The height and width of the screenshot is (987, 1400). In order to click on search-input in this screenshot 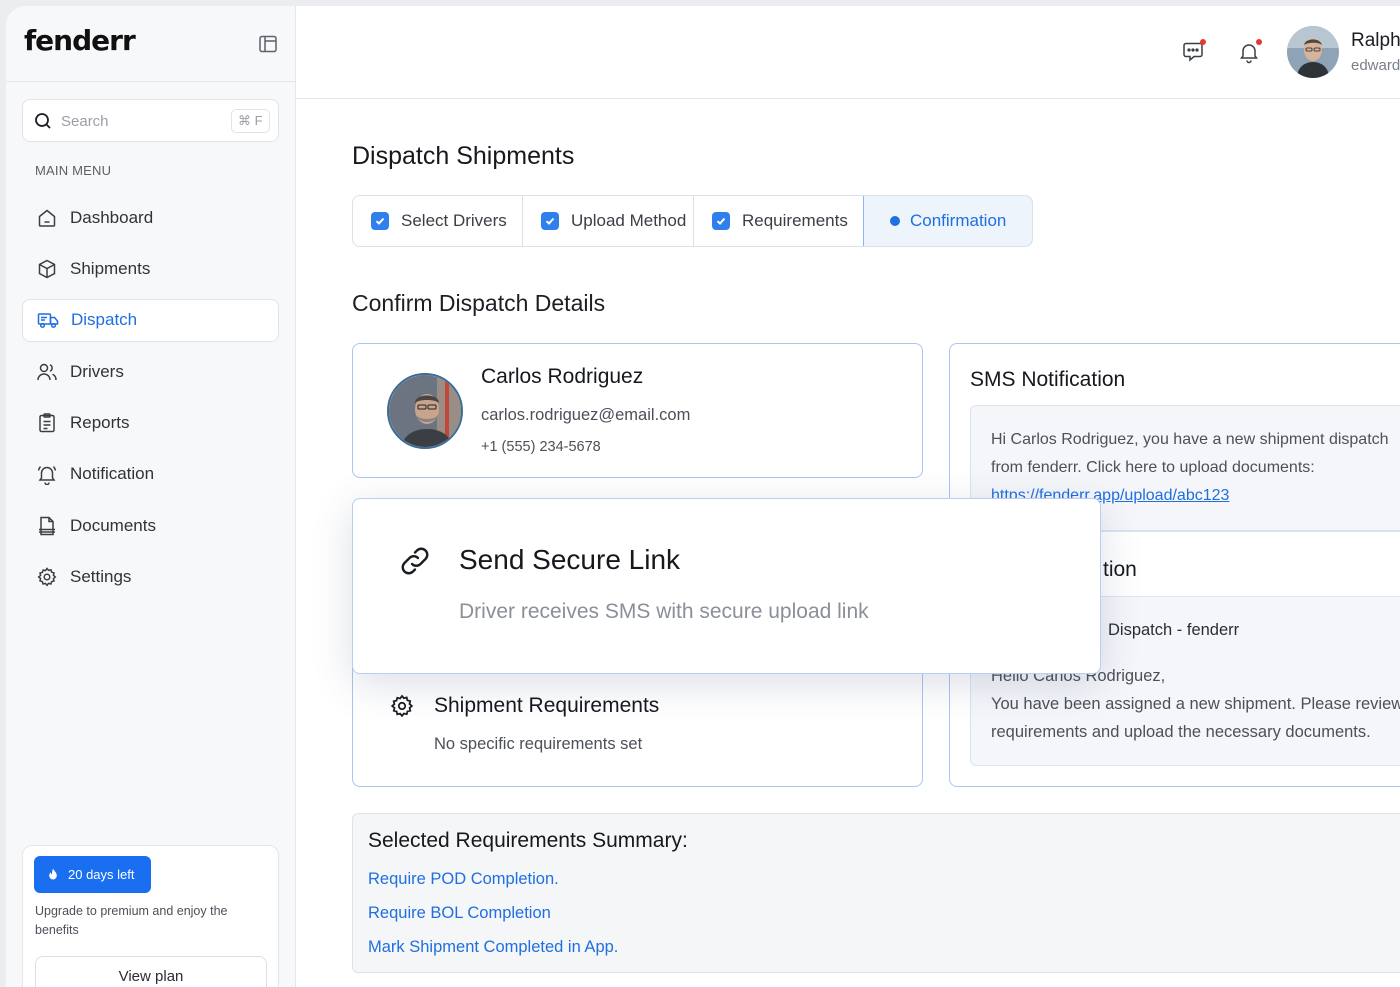, I will do `click(141, 121)`.